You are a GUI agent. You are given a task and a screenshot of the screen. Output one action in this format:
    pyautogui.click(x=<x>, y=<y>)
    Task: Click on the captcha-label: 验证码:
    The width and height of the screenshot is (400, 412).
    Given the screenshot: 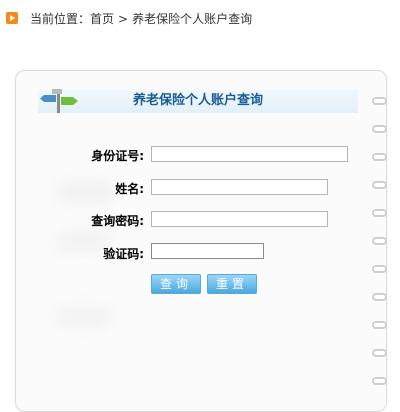 What is the action you would take?
    pyautogui.click(x=123, y=254)
    